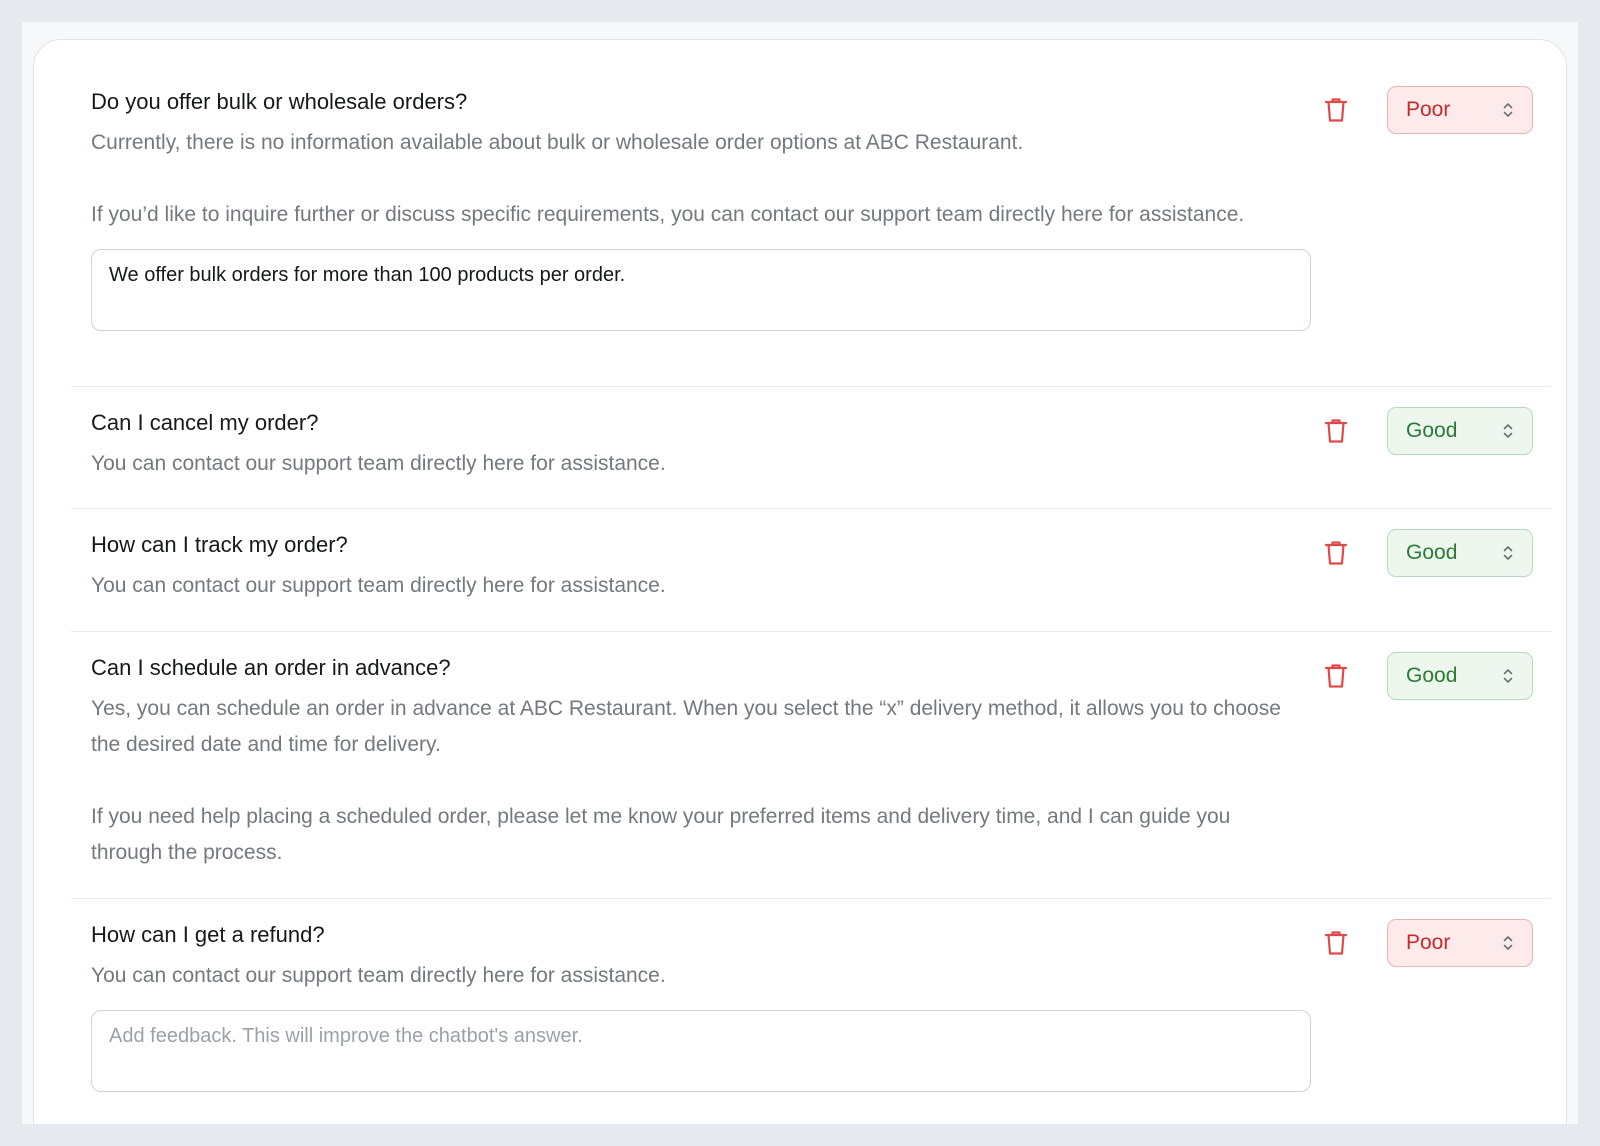  Describe the element at coordinates (271, 667) in the screenshot. I see `question-text: Can I schedule an order in advance?` at that location.